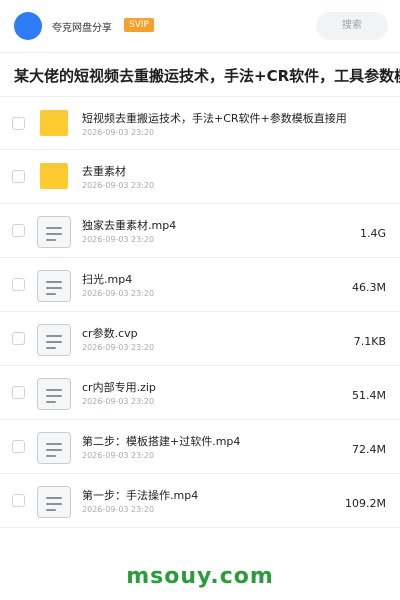 The image size is (400, 600). I want to click on file-name: 第二步：模板搭建+过软件.mp4, so click(161, 441).